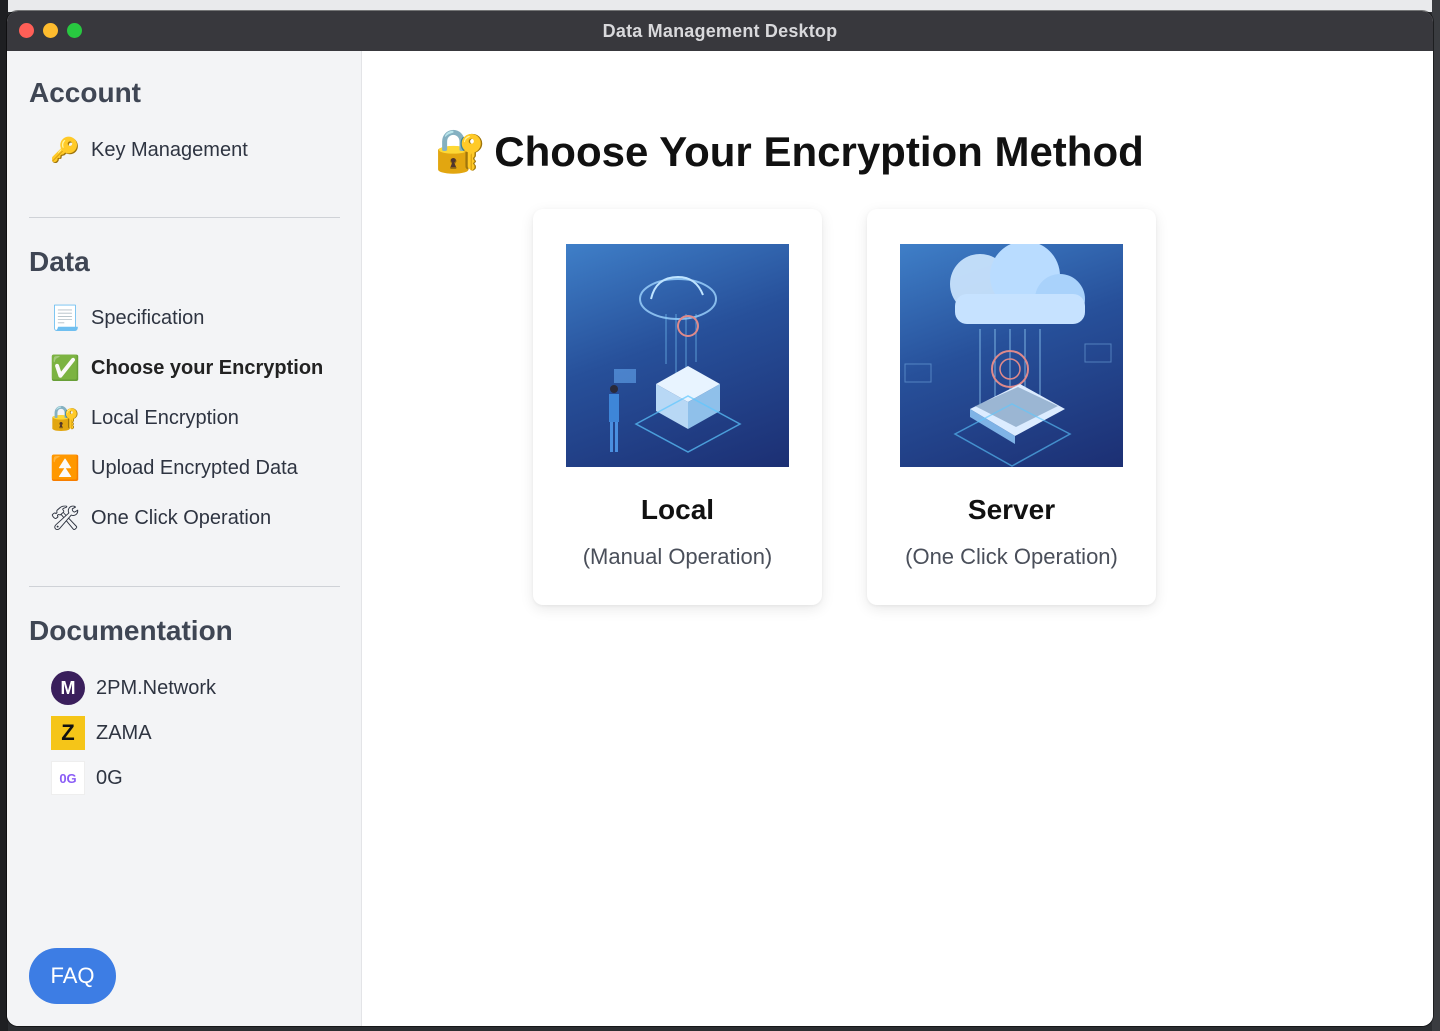 The height and width of the screenshot is (1031, 1440). Describe the element at coordinates (65, 318) in the screenshot. I see `scroll-icon: 📃` at that location.